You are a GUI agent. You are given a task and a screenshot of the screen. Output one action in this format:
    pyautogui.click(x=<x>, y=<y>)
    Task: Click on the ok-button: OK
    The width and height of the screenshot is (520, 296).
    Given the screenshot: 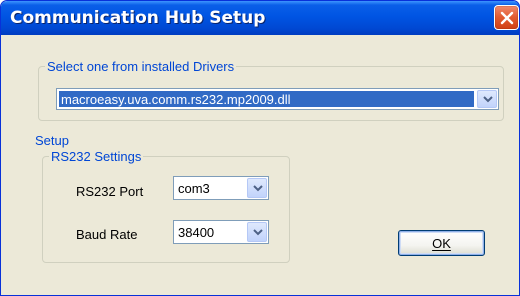 What is the action you would take?
    pyautogui.click(x=441, y=243)
    